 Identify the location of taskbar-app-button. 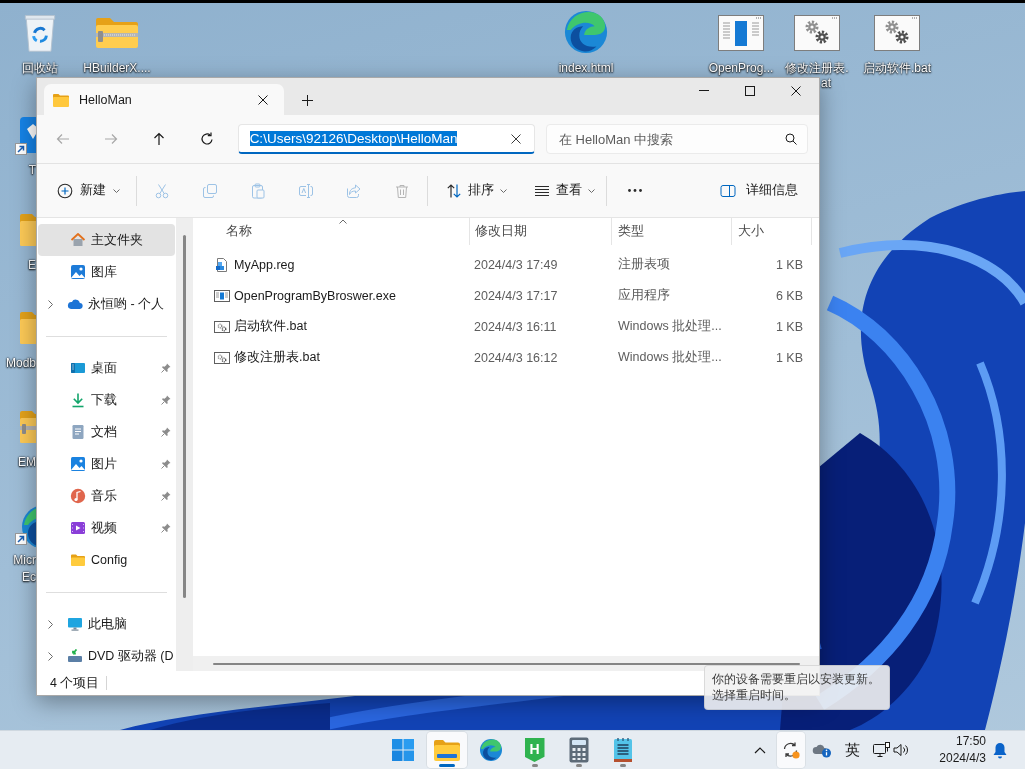
(446, 750).